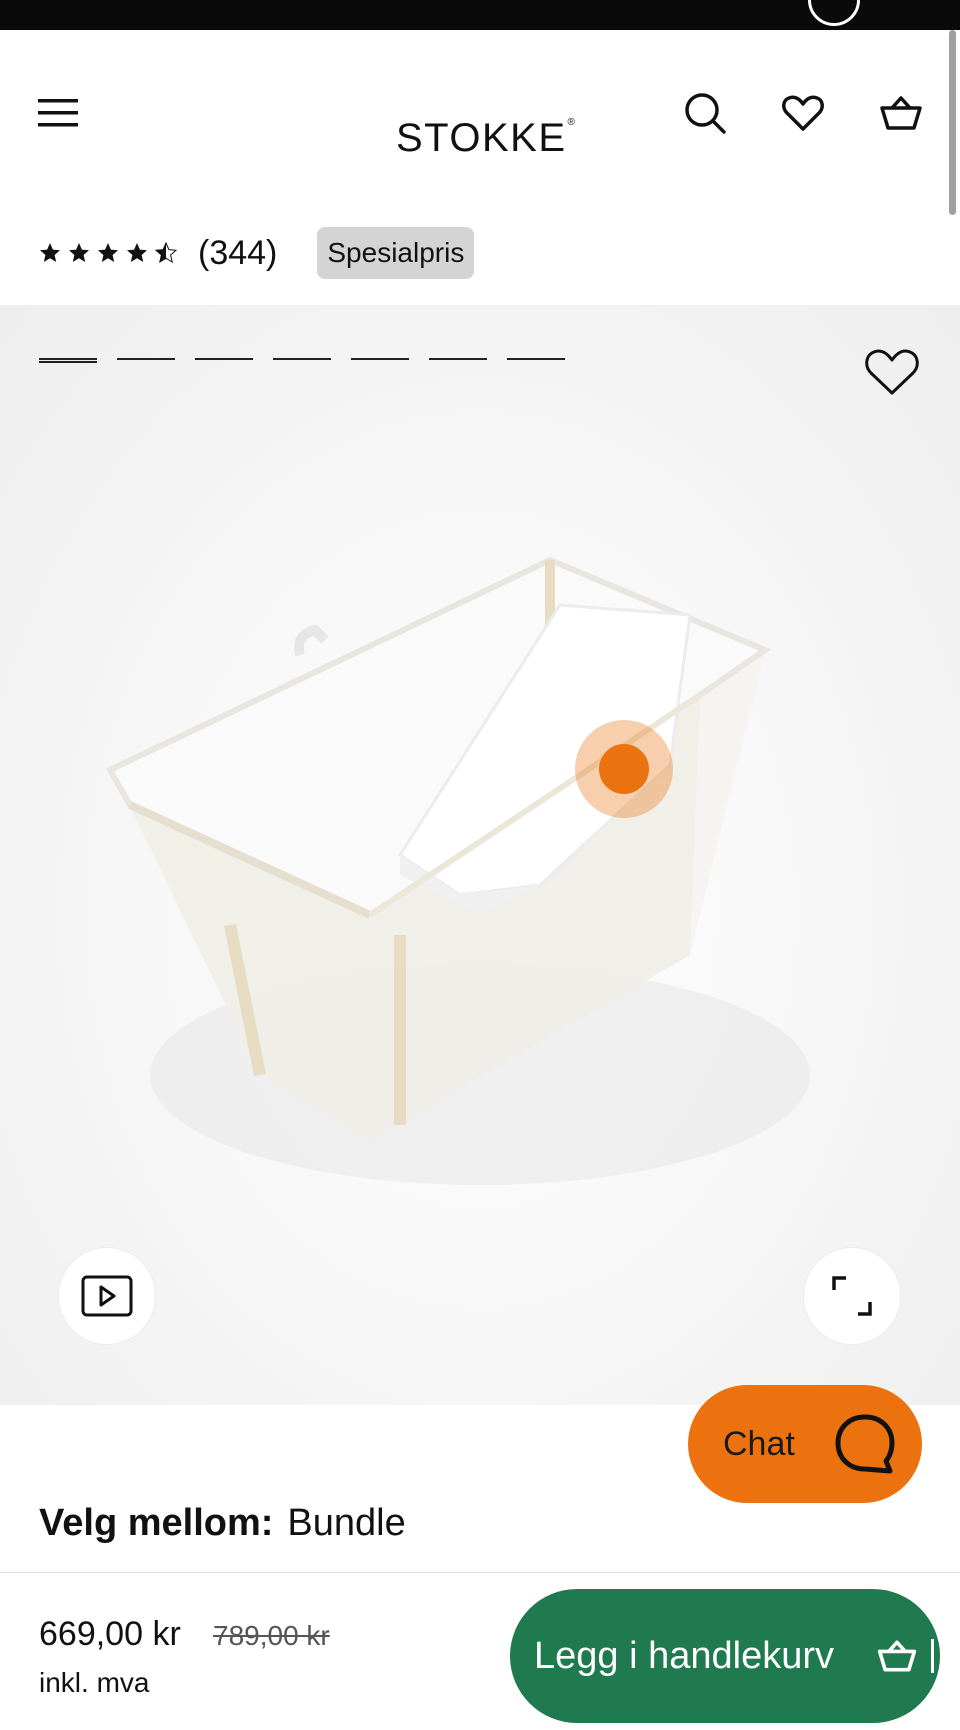 The height and width of the screenshot is (1730, 960). Describe the element at coordinates (237, 253) in the screenshot. I see `review-count: (344)` at that location.